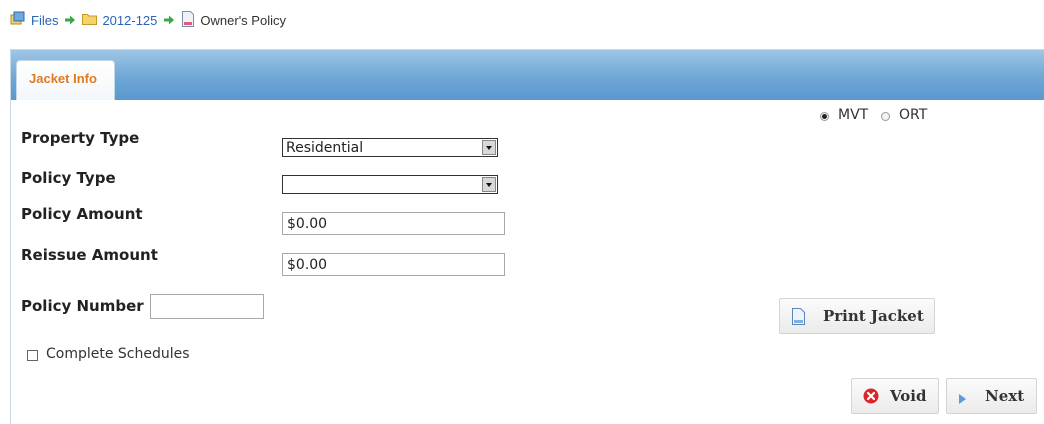 The width and height of the screenshot is (1044, 424). I want to click on print-jacket-button: Print Jacket, so click(857, 316).